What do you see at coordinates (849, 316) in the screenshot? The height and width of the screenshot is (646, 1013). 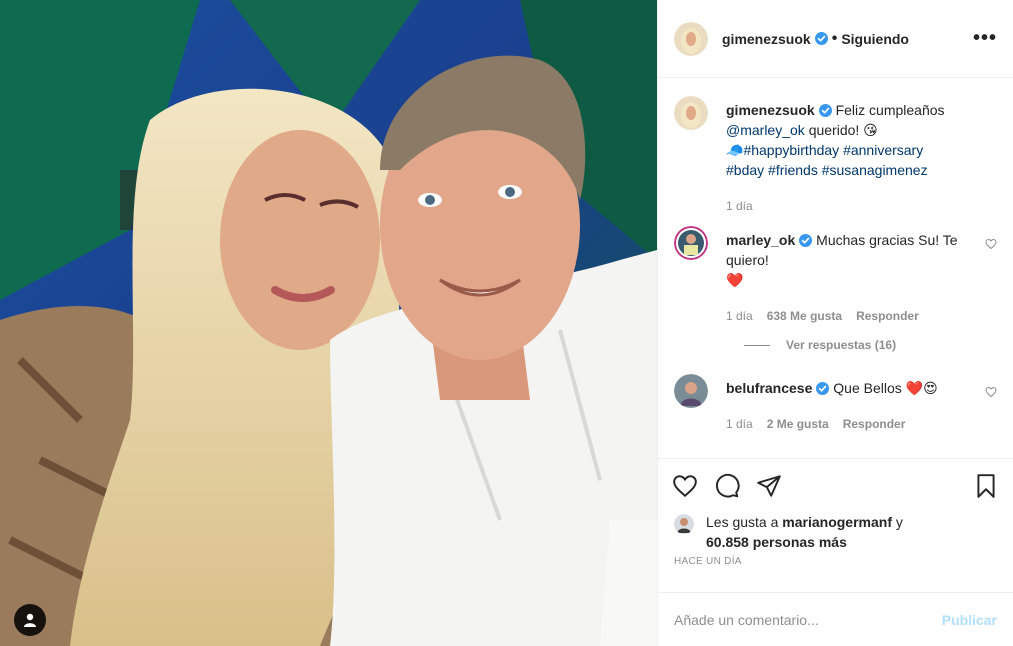 I see `comment-meta: 1 día 638 Me gusta Responder` at bounding box center [849, 316].